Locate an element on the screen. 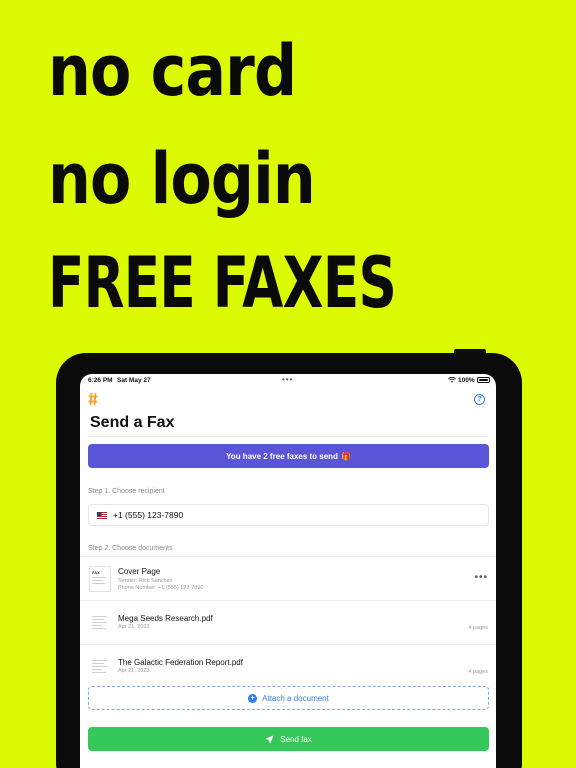 The image size is (576, 768). document-name: Mega Seeds Research.pdf is located at coordinates (165, 618).